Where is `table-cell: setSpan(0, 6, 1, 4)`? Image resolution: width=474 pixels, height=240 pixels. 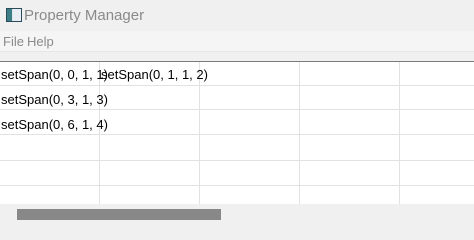
table-cell: setSpan(0, 6, 1, 4) is located at coordinates (54, 125).